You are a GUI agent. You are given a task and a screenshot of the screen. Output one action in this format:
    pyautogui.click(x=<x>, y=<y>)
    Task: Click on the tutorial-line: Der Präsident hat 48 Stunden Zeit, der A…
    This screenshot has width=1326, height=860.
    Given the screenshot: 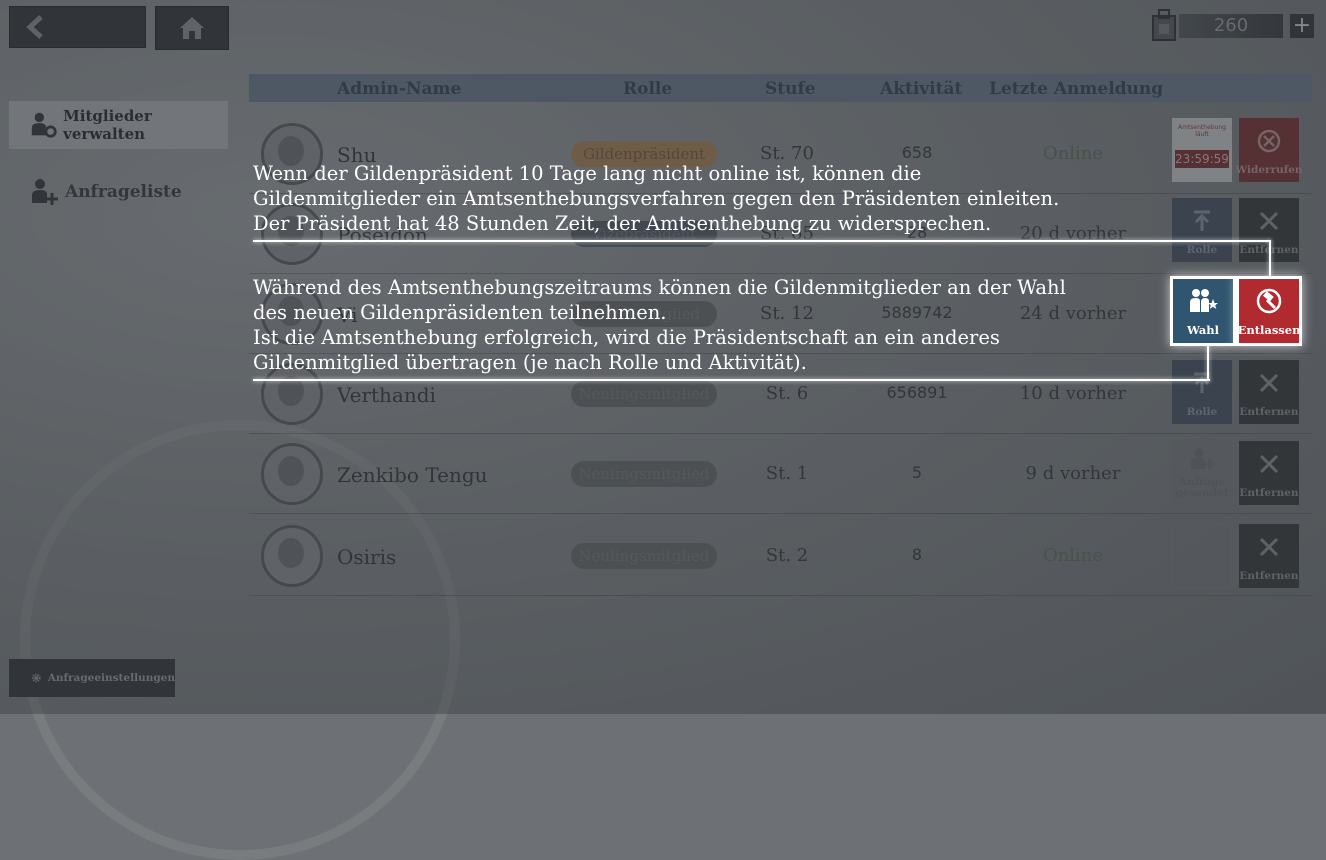 What is the action you would take?
    pyautogui.click(x=622, y=223)
    